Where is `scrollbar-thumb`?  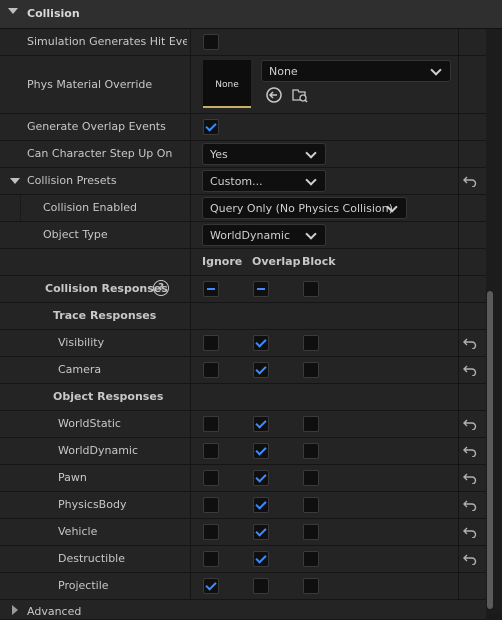
scrollbar-thumb is located at coordinates (490, 450).